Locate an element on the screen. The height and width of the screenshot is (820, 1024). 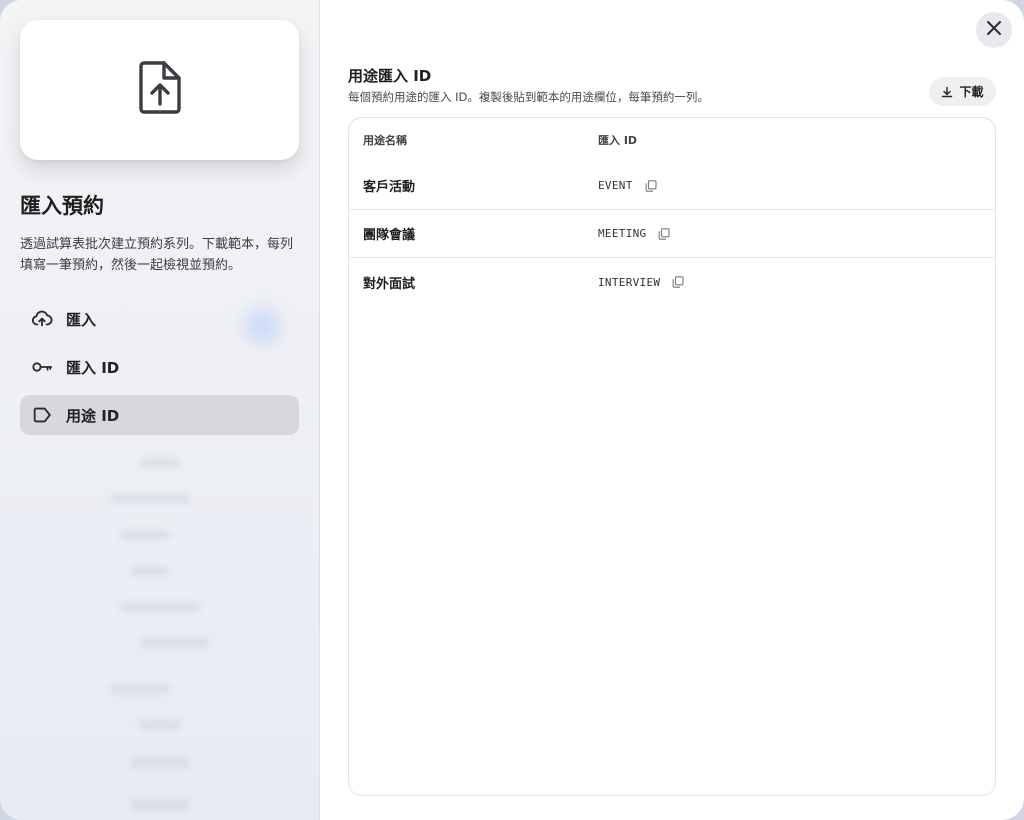
table-row: 團隊會議 MEETING is located at coordinates (672, 234).